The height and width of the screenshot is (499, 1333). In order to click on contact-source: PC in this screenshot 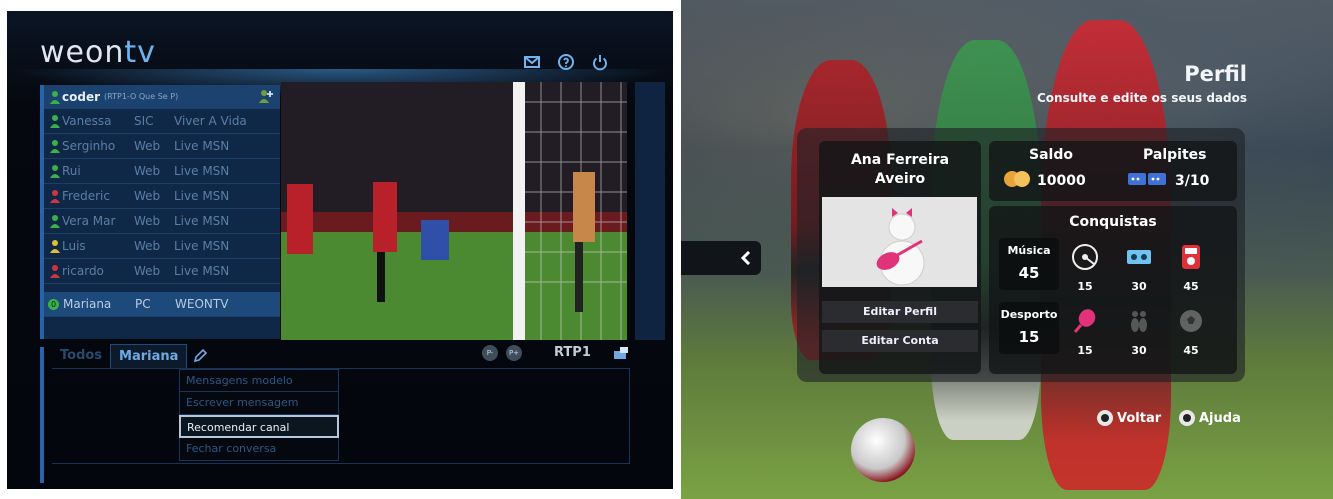, I will do `click(143, 304)`.